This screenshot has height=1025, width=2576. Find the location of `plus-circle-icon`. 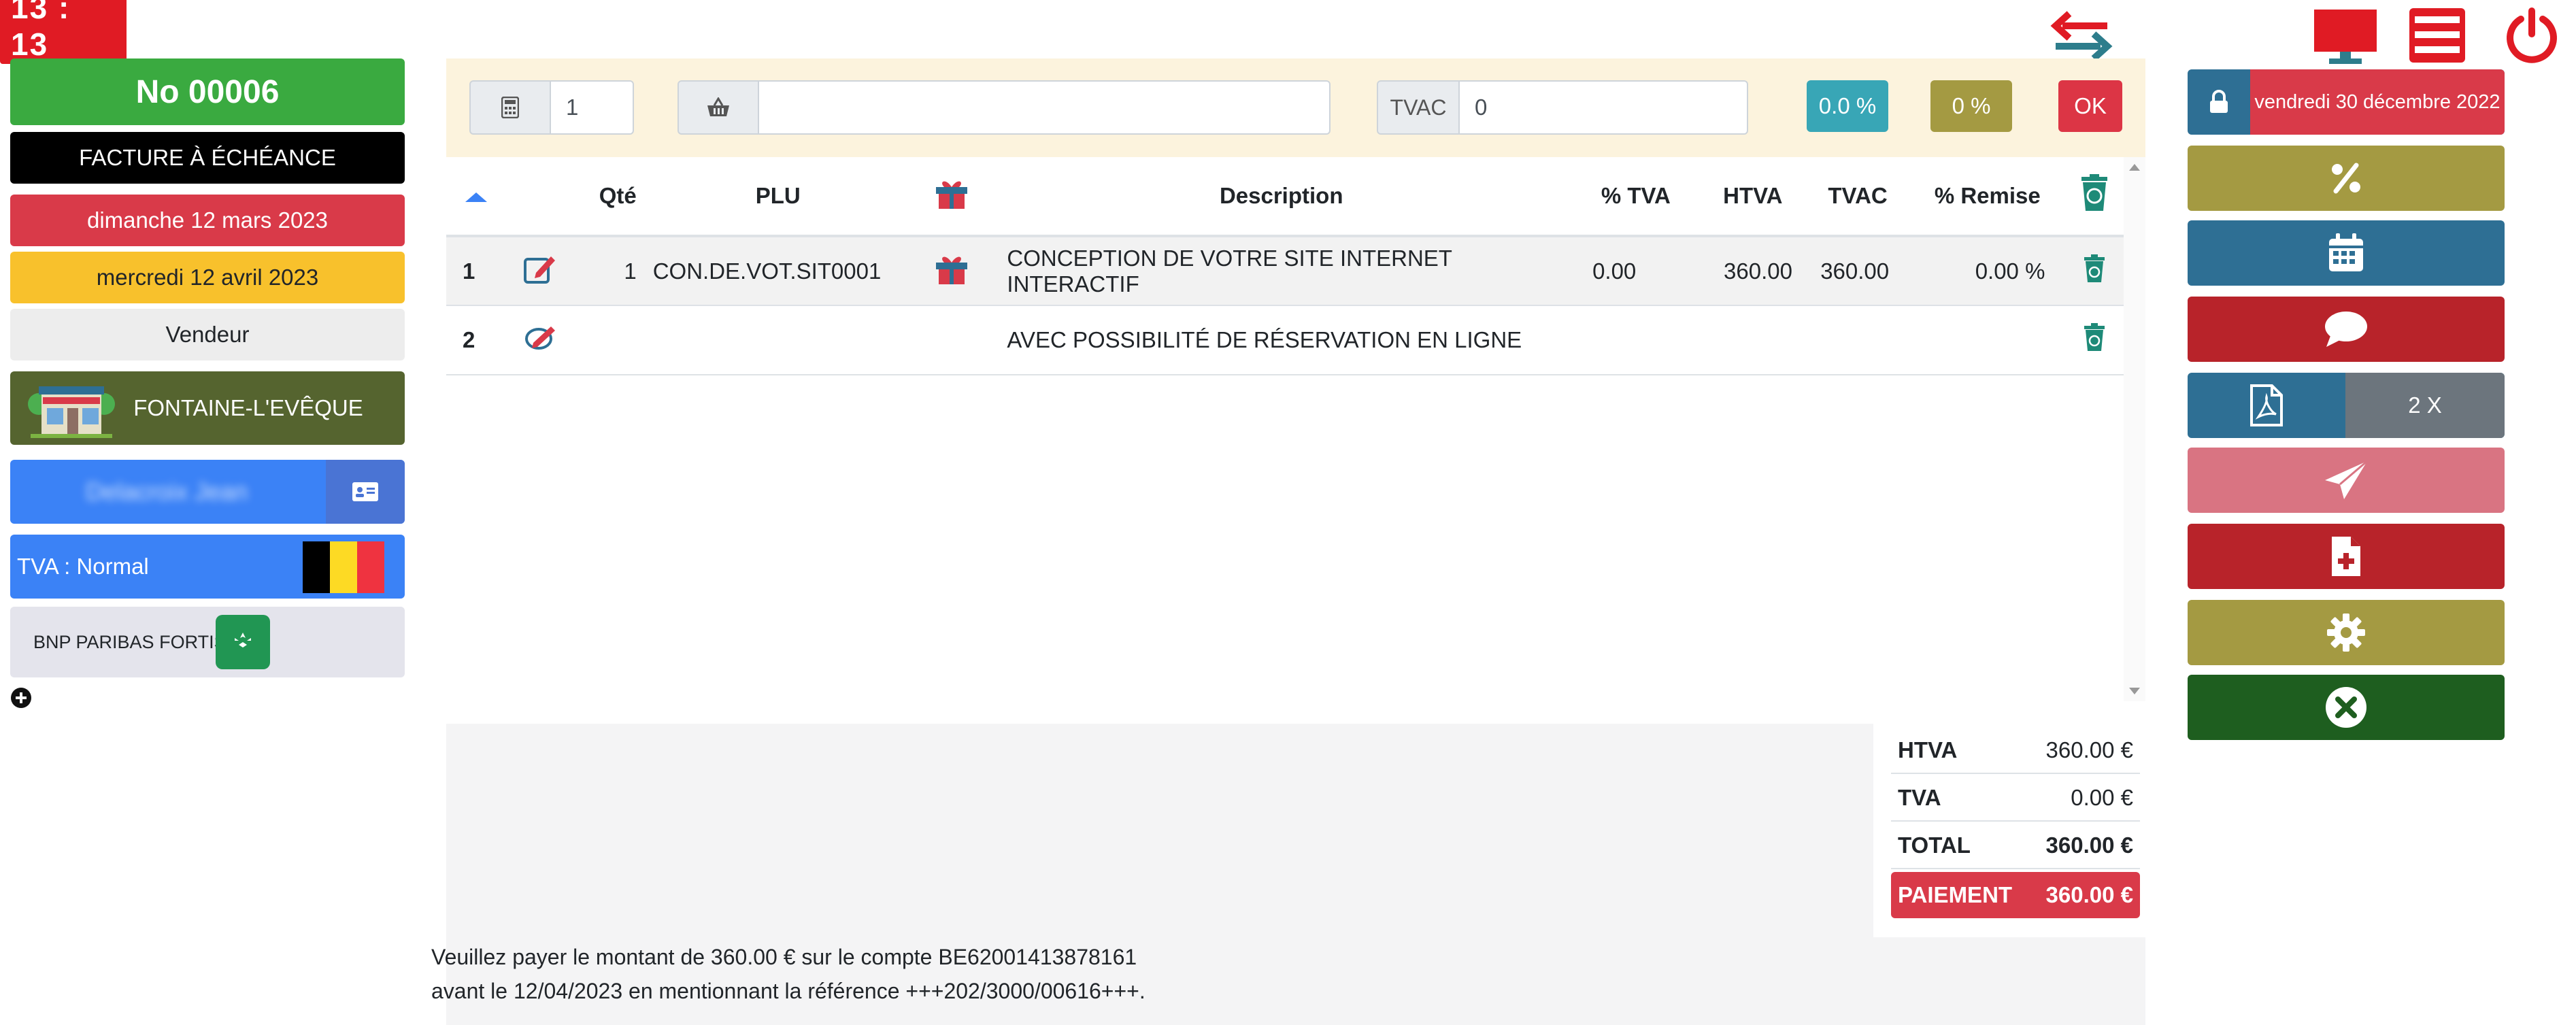

plus-circle-icon is located at coordinates (21, 698).